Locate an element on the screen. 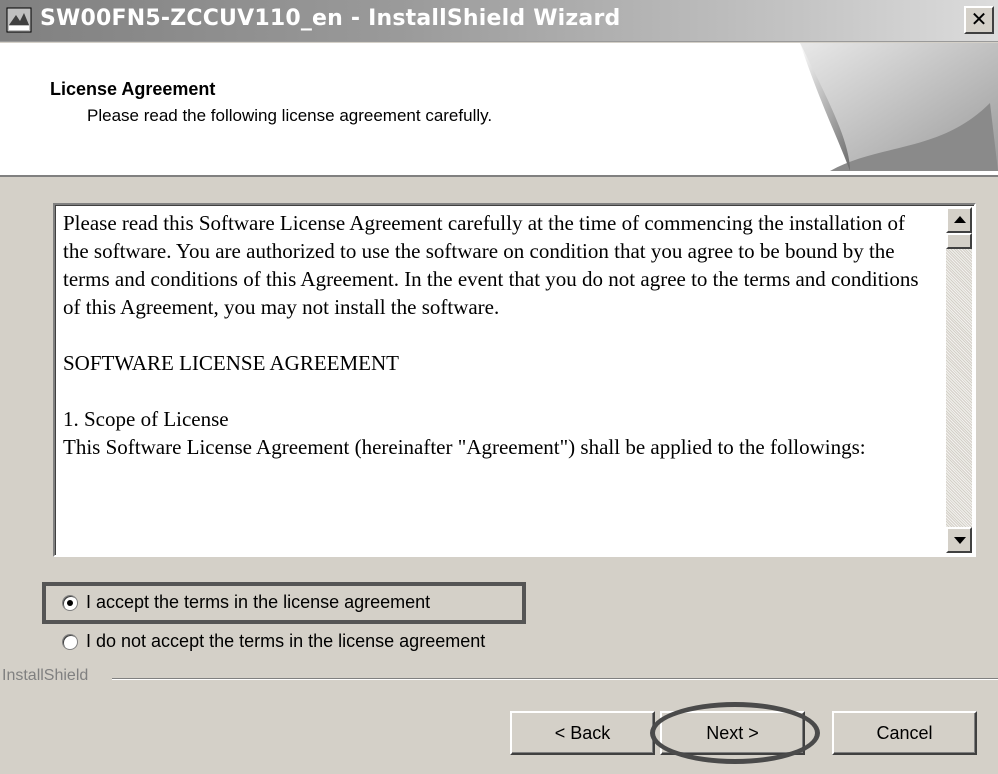  back-button-label: < Back is located at coordinates (582, 732).